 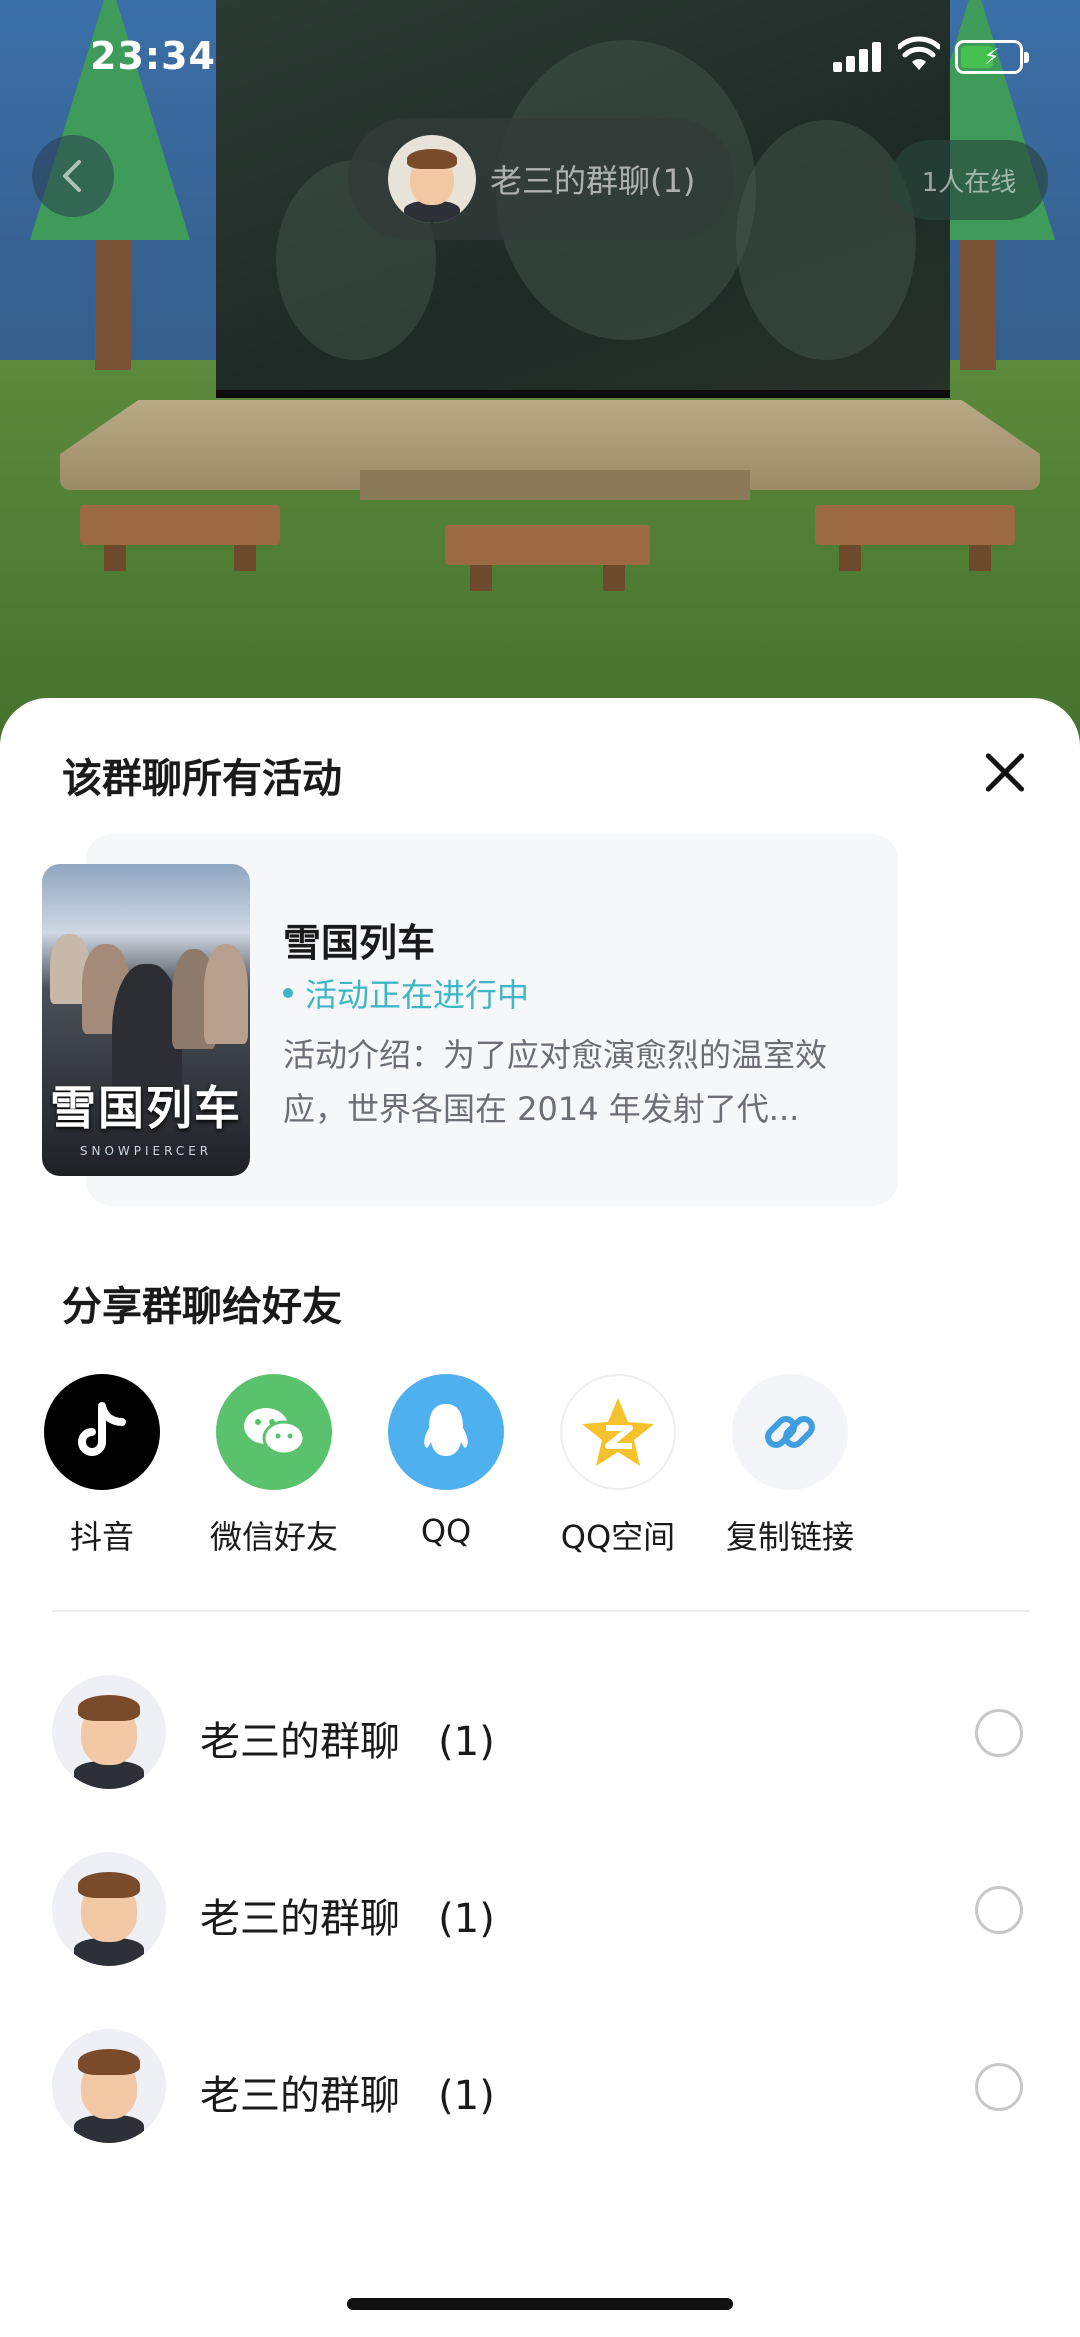 I want to click on share-qzone-button: QQ空间, so click(x=618, y=1466).